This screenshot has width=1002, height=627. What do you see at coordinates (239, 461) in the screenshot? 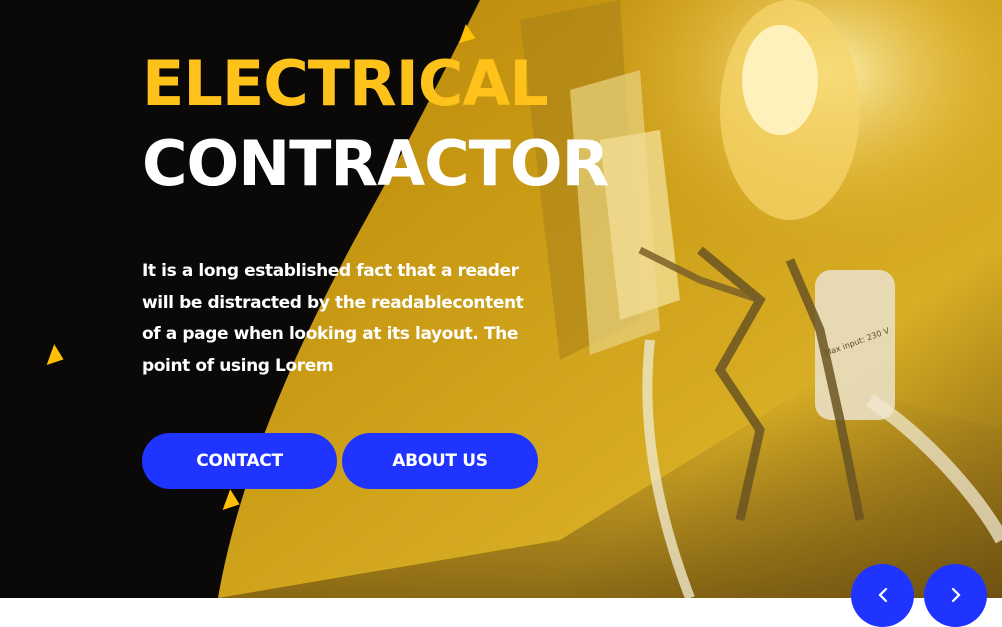
I see `contact-button: CONTACT` at bounding box center [239, 461].